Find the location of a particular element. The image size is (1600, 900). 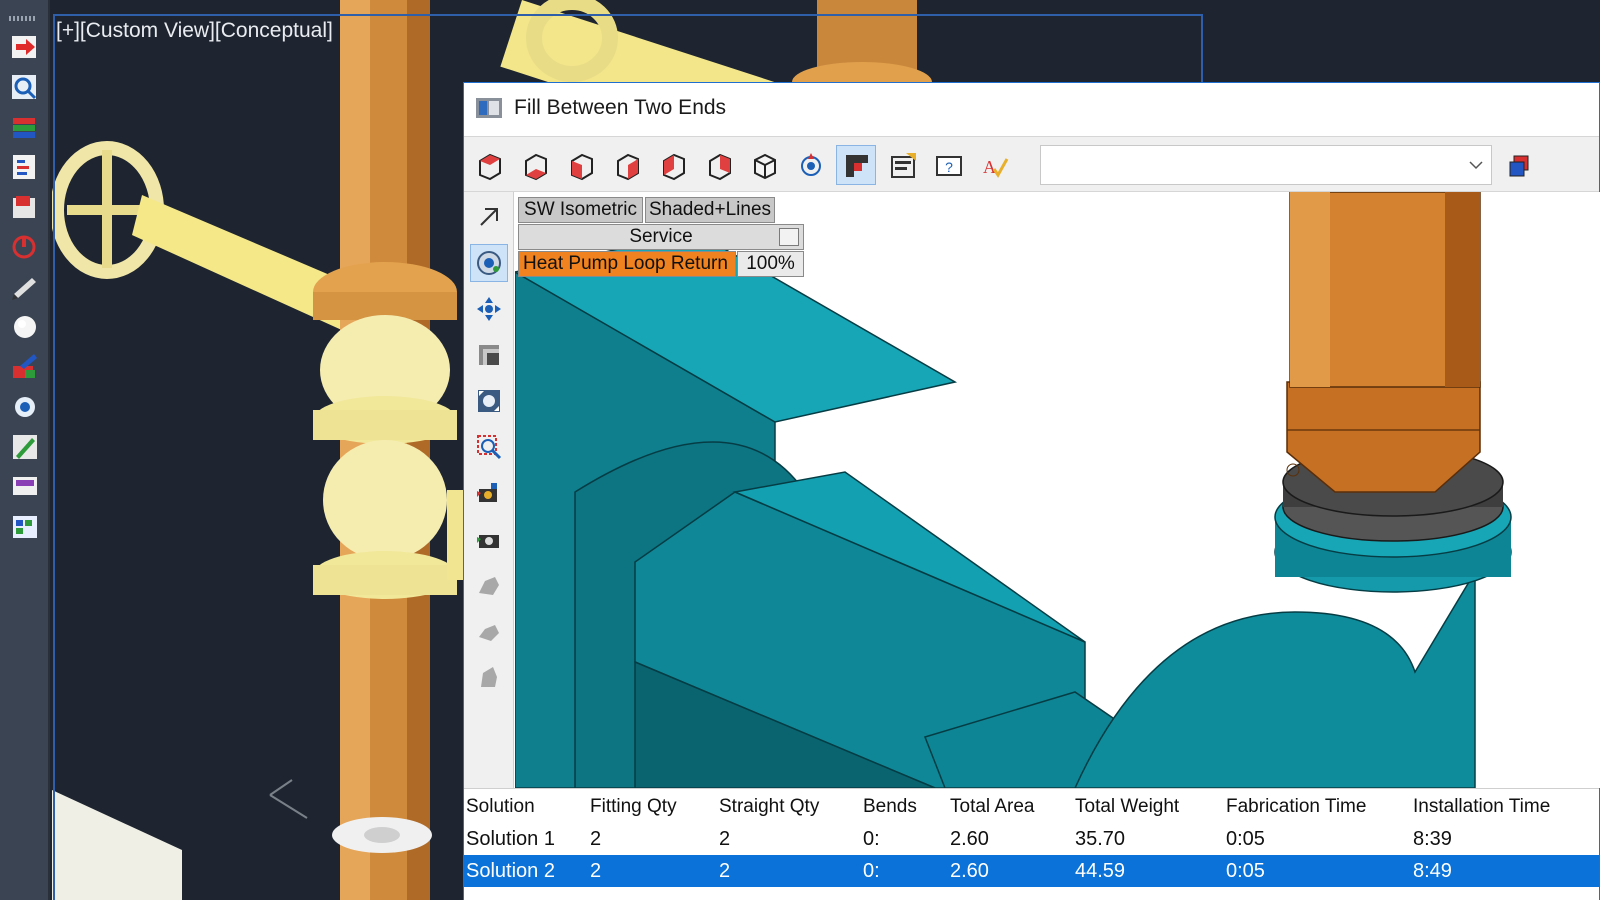

table-cell: 44.59 is located at coordinates (1100, 871).